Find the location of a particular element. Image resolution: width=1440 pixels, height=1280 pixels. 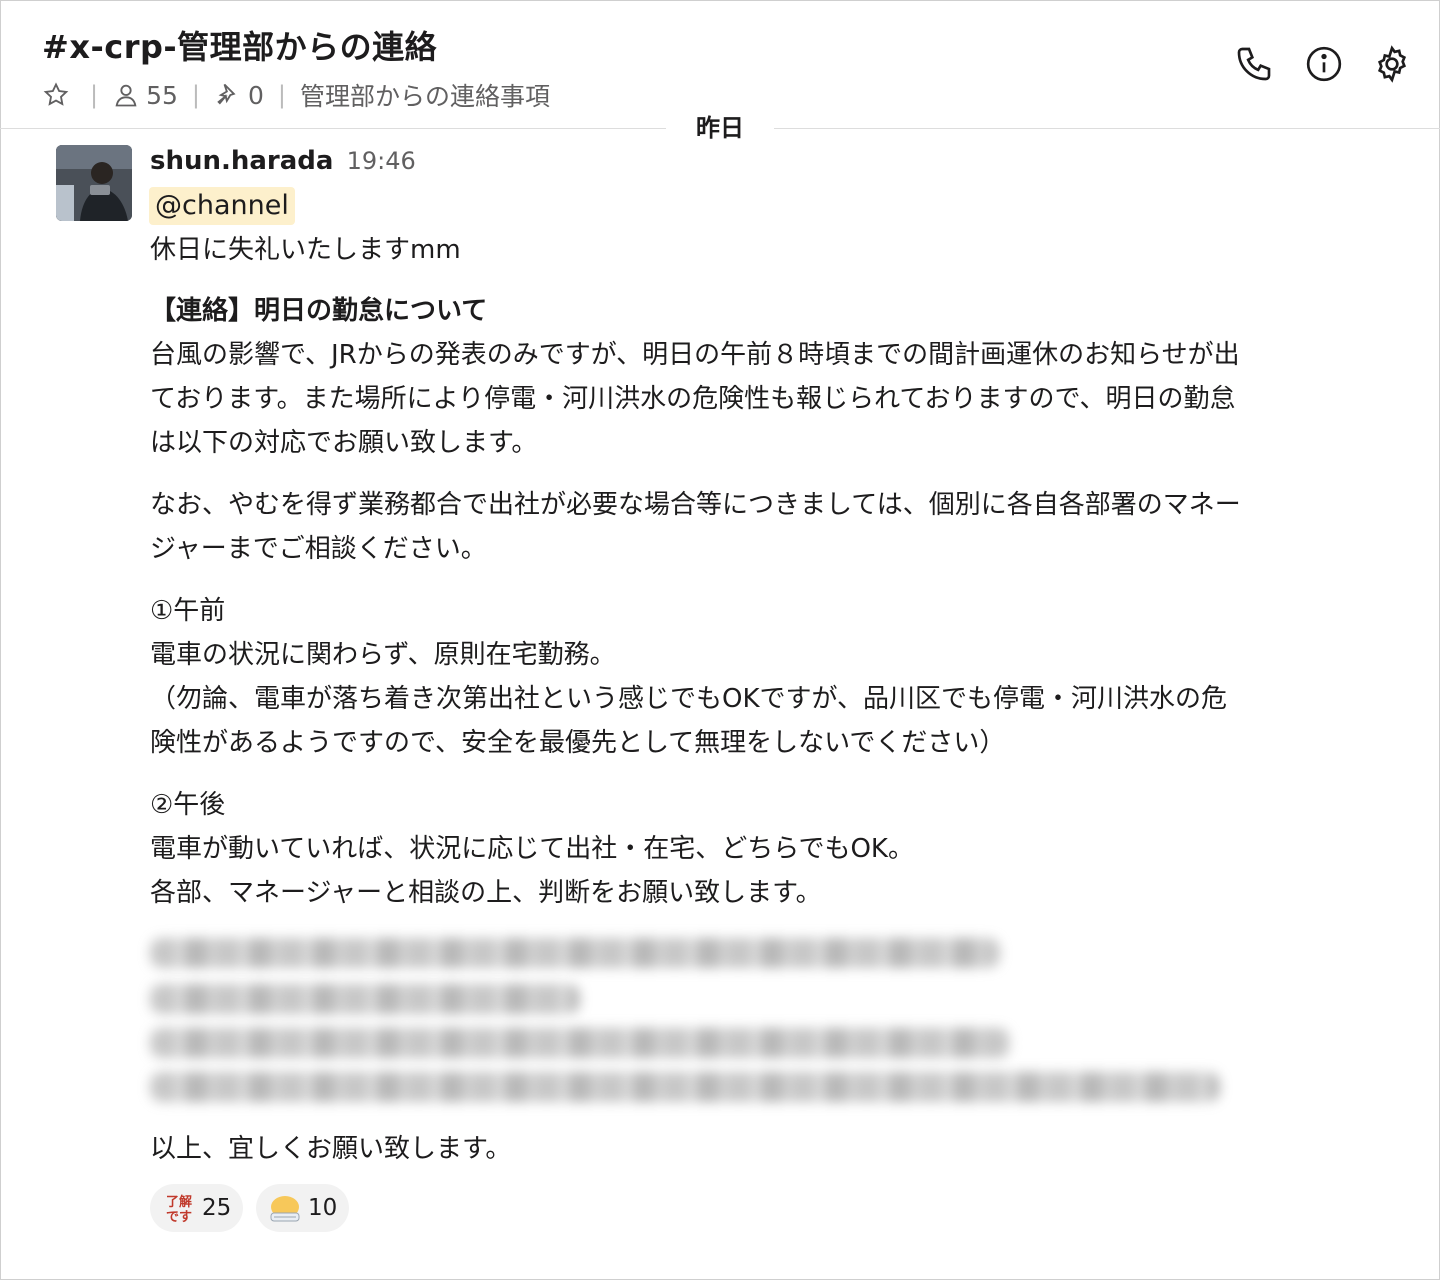

pin-icon is located at coordinates (228, 95).